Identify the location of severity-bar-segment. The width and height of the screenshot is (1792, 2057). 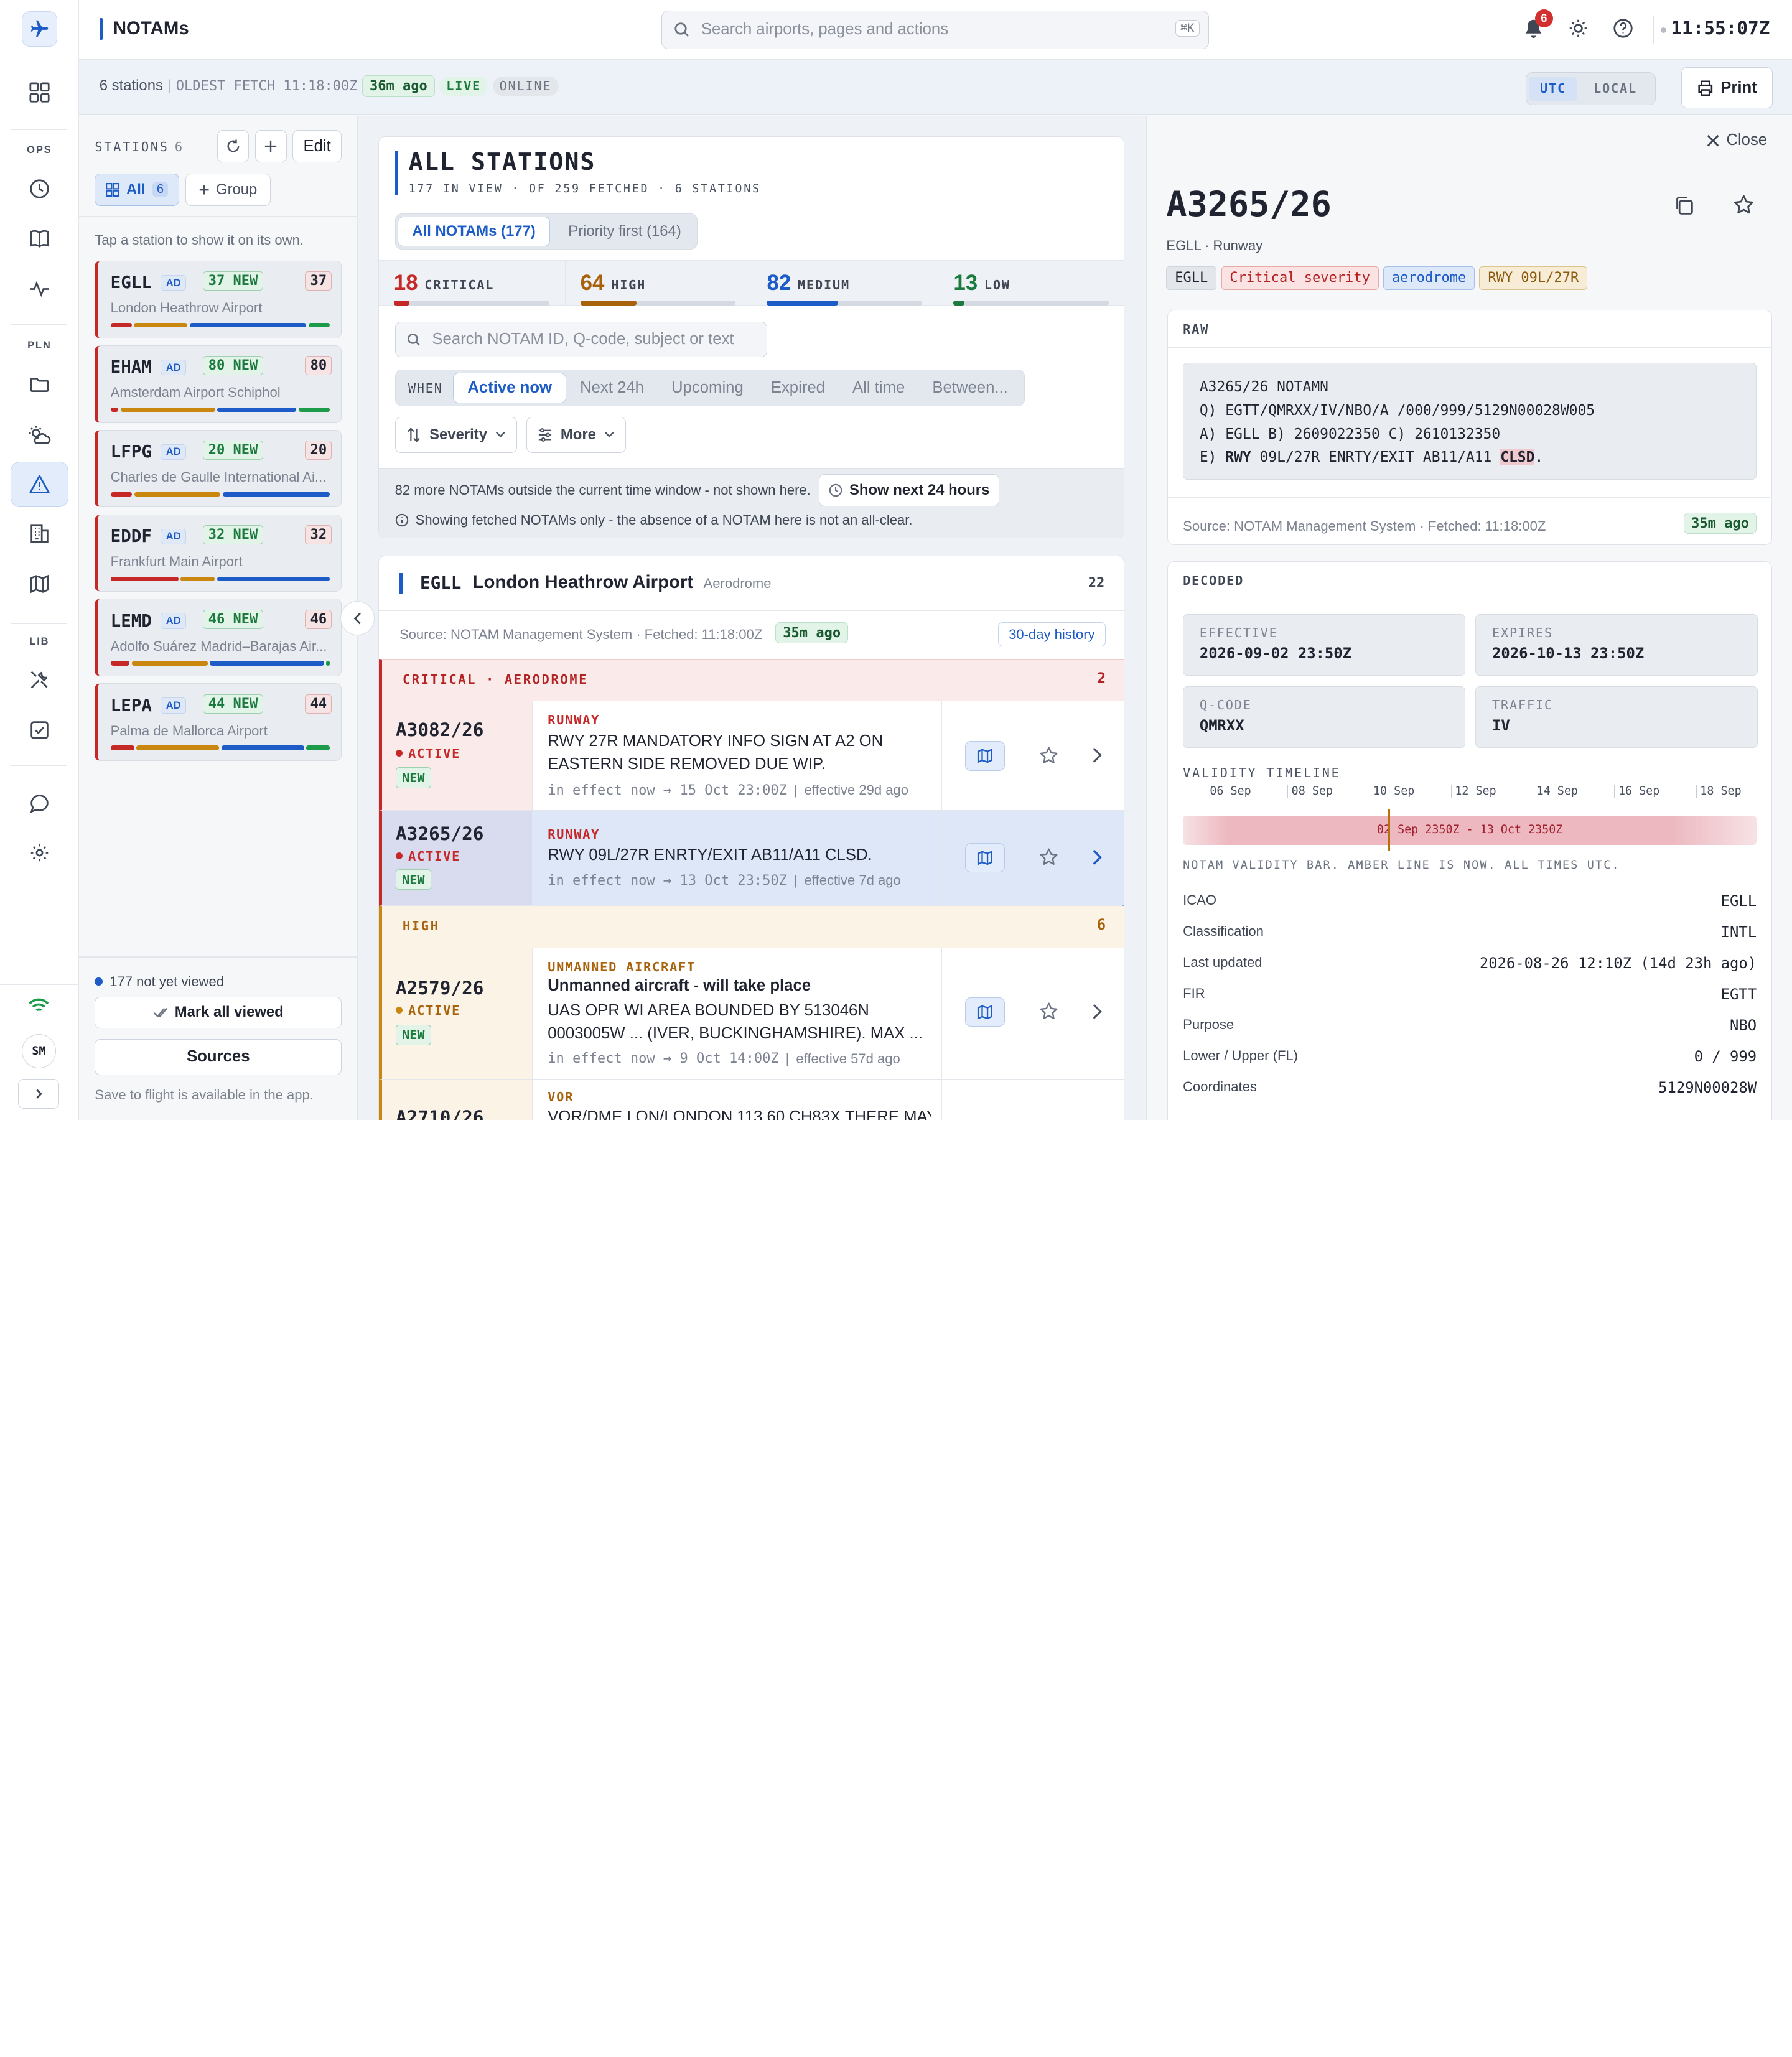
(167, 410).